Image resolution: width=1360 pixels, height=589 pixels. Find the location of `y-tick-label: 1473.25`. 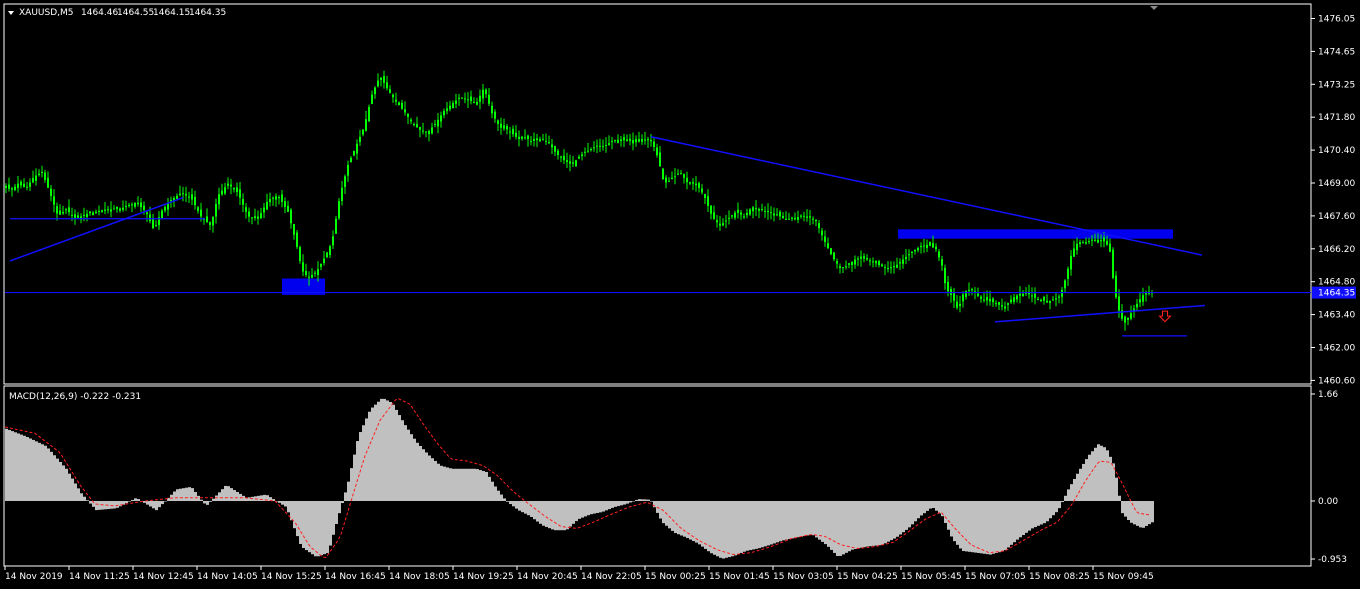

y-tick-label: 1473.25 is located at coordinates (1336, 85).